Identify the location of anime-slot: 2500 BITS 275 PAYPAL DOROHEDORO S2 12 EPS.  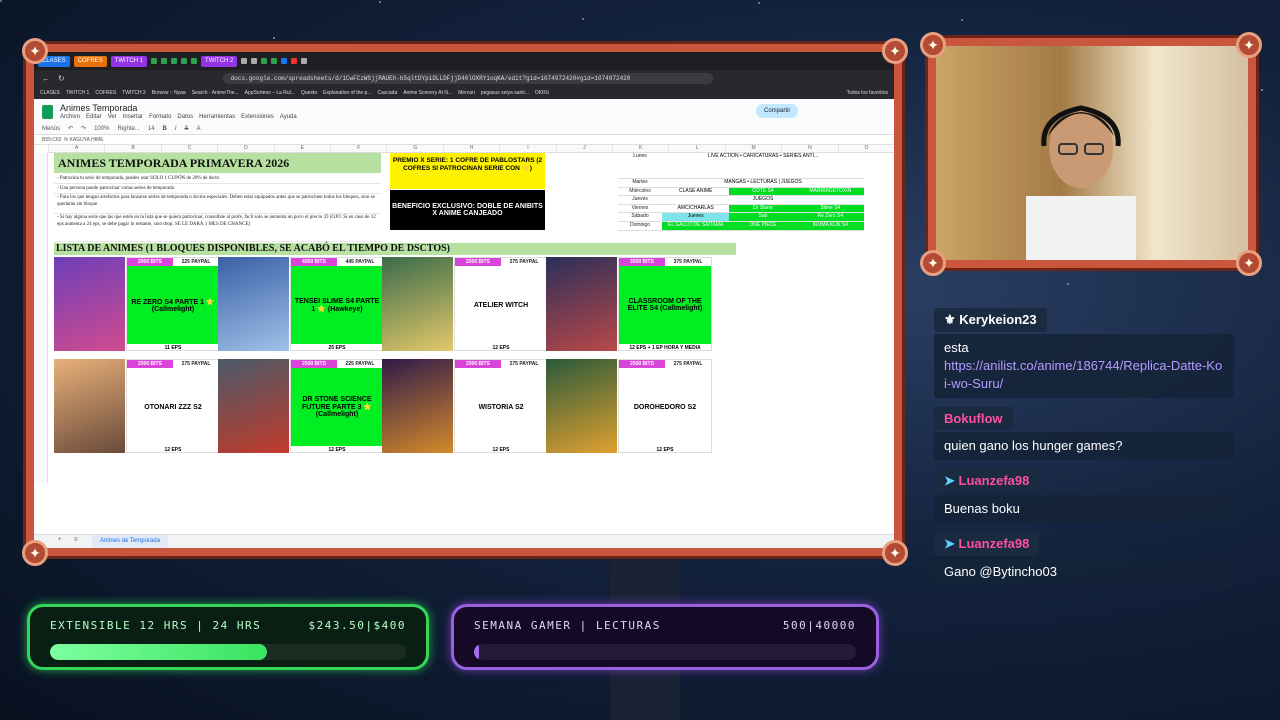
(629, 406).